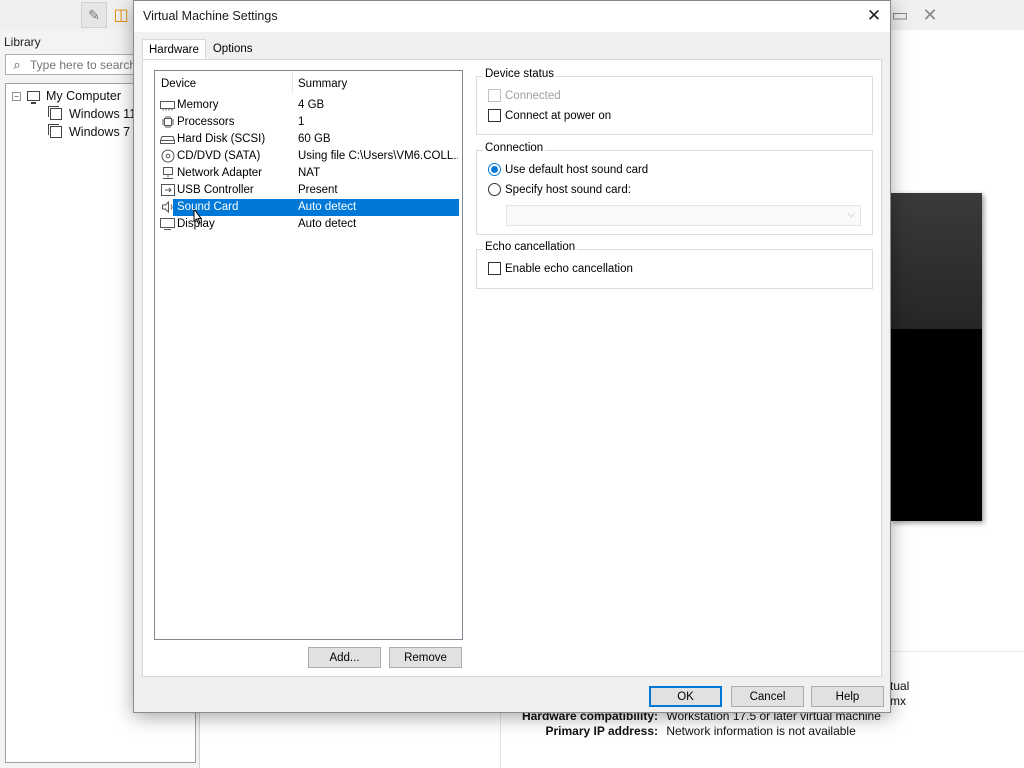  Describe the element at coordinates (167, 173) in the screenshot. I see `network-adapter-icon` at that location.